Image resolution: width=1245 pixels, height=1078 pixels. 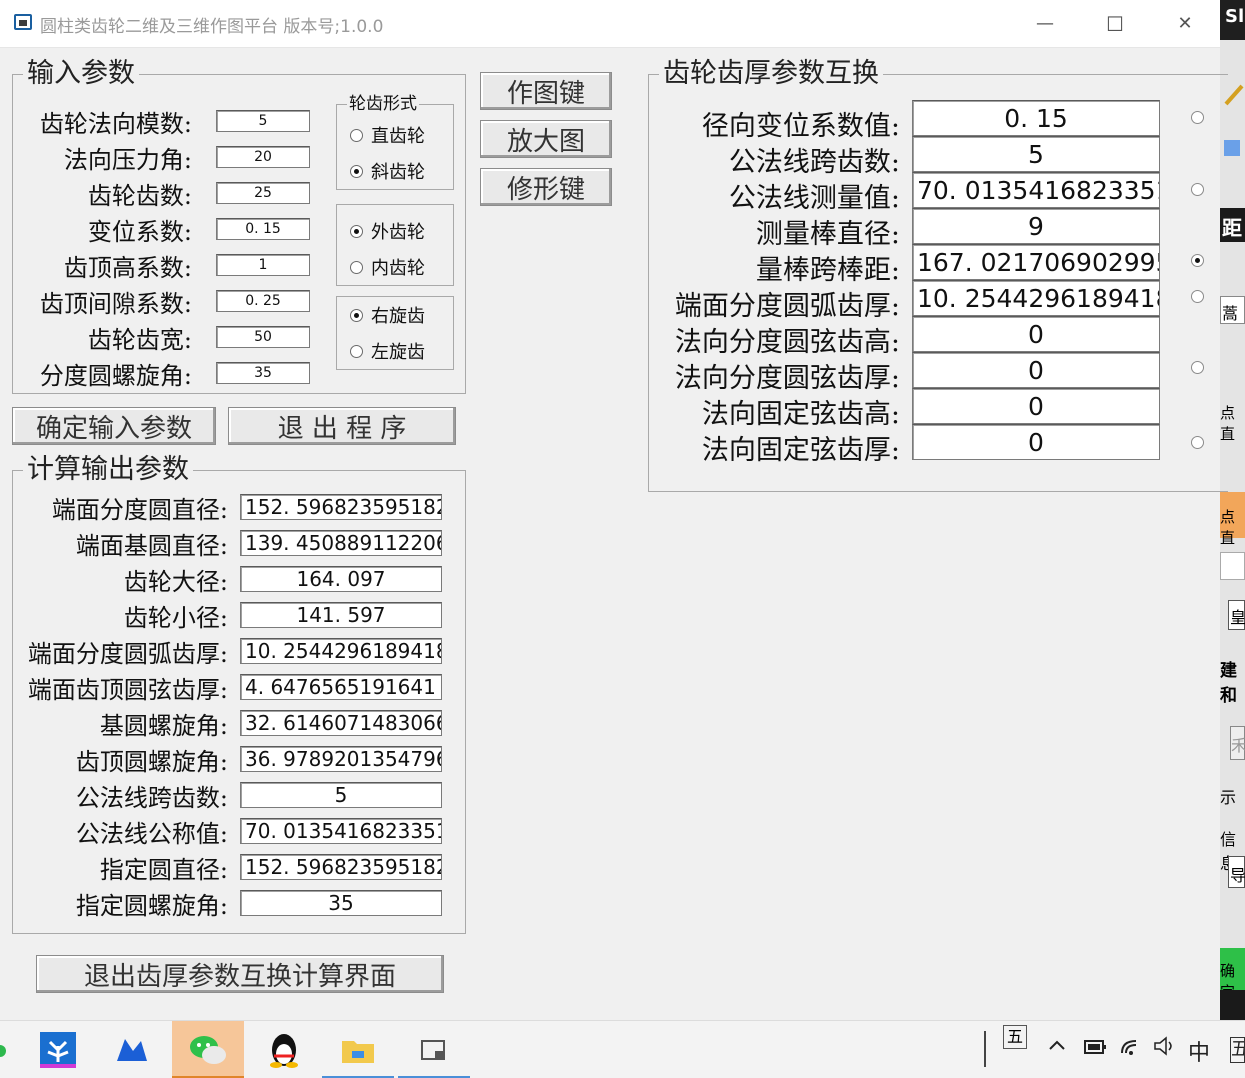 What do you see at coordinates (1115, 24) in the screenshot?
I see `maximize-button: ☐` at bounding box center [1115, 24].